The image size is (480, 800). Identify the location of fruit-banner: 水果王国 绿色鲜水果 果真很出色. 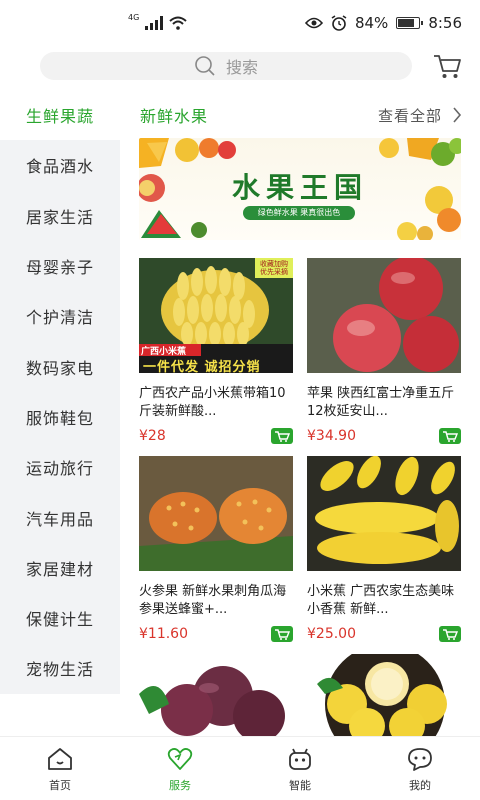
(300, 189).